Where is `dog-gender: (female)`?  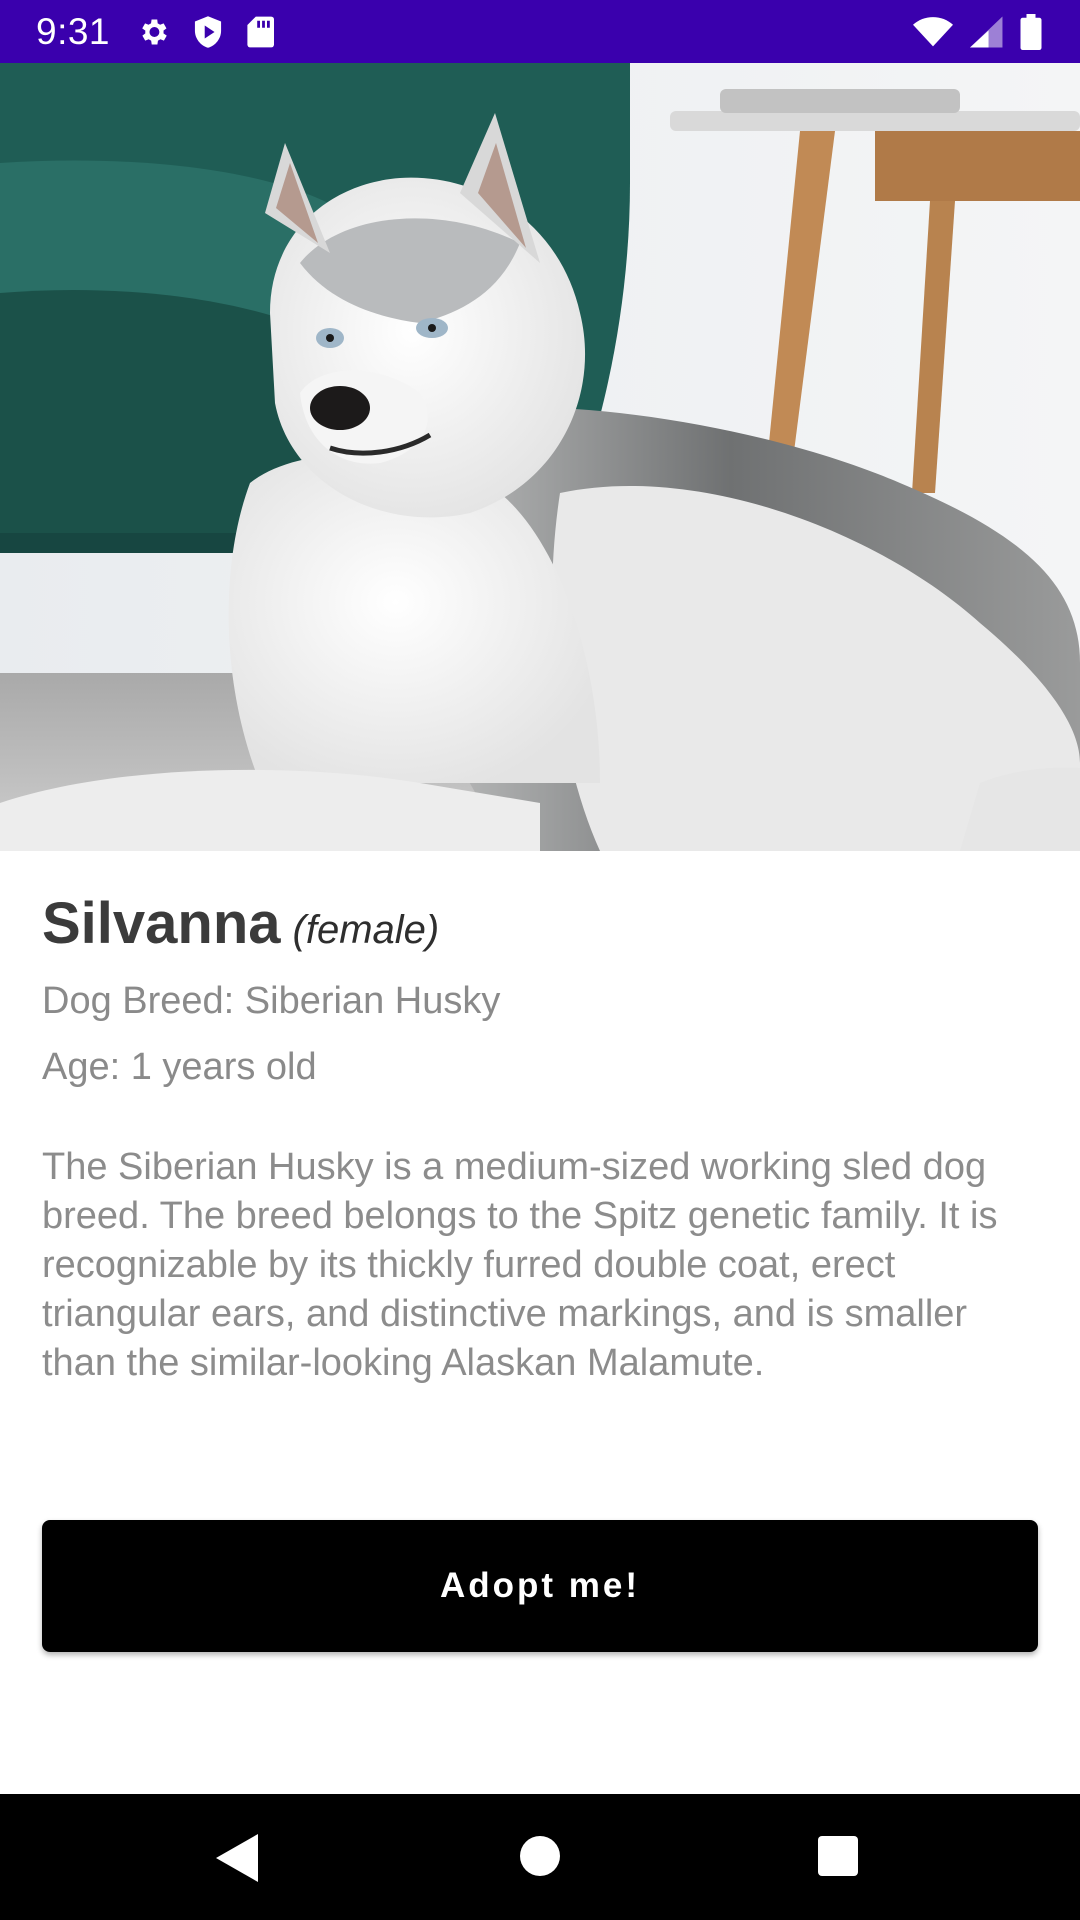
dog-gender: (female) is located at coordinates (366, 930).